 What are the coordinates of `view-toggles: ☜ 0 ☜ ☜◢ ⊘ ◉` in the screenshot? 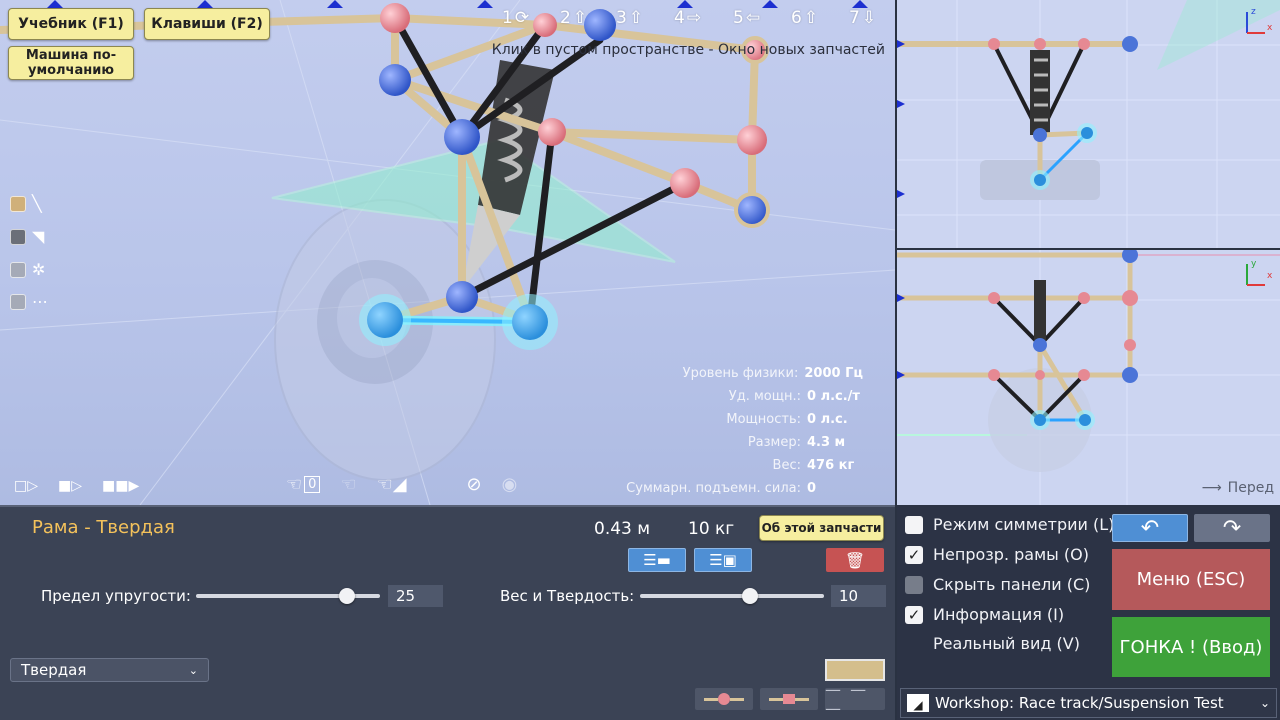 It's located at (401, 484).